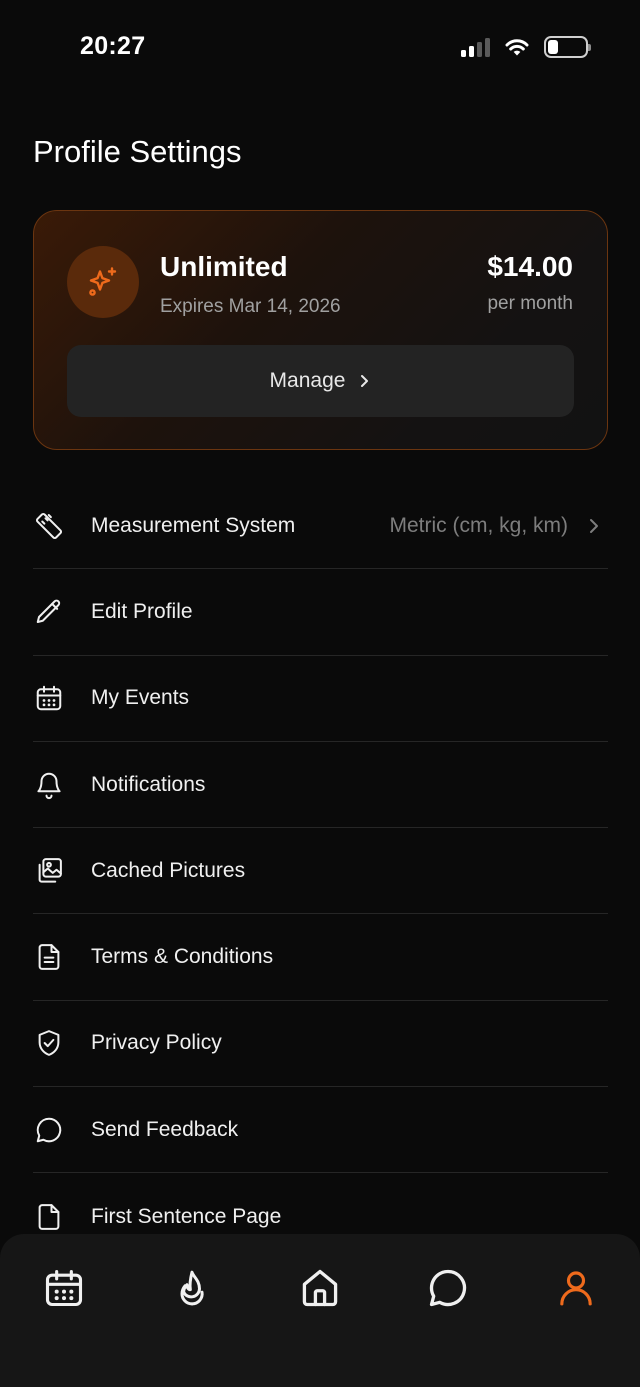 This screenshot has width=640, height=1387. What do you see at coordinates (224, 266) in the screenshot?
I see `plan-name: Unlimited` at bounding box center [224, 266].